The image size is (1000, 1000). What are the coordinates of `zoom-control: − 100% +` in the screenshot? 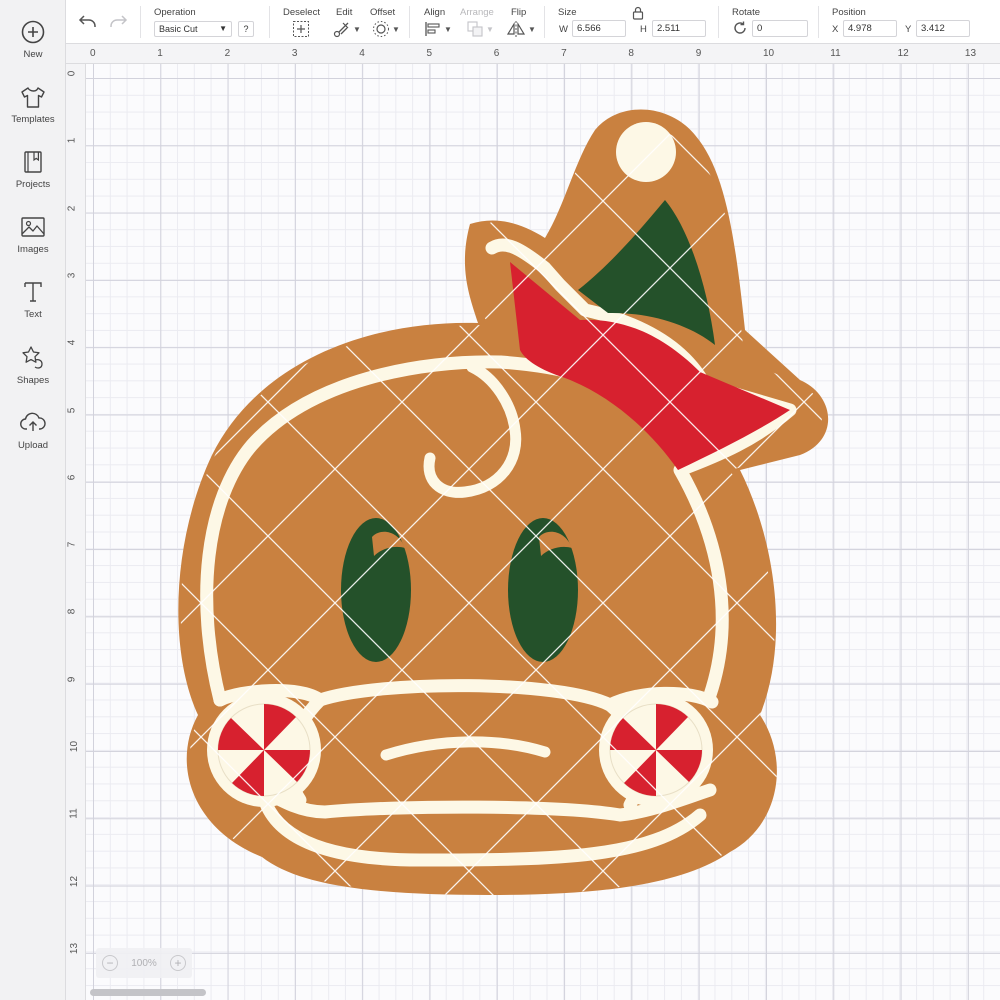 It's located at (144, 963).